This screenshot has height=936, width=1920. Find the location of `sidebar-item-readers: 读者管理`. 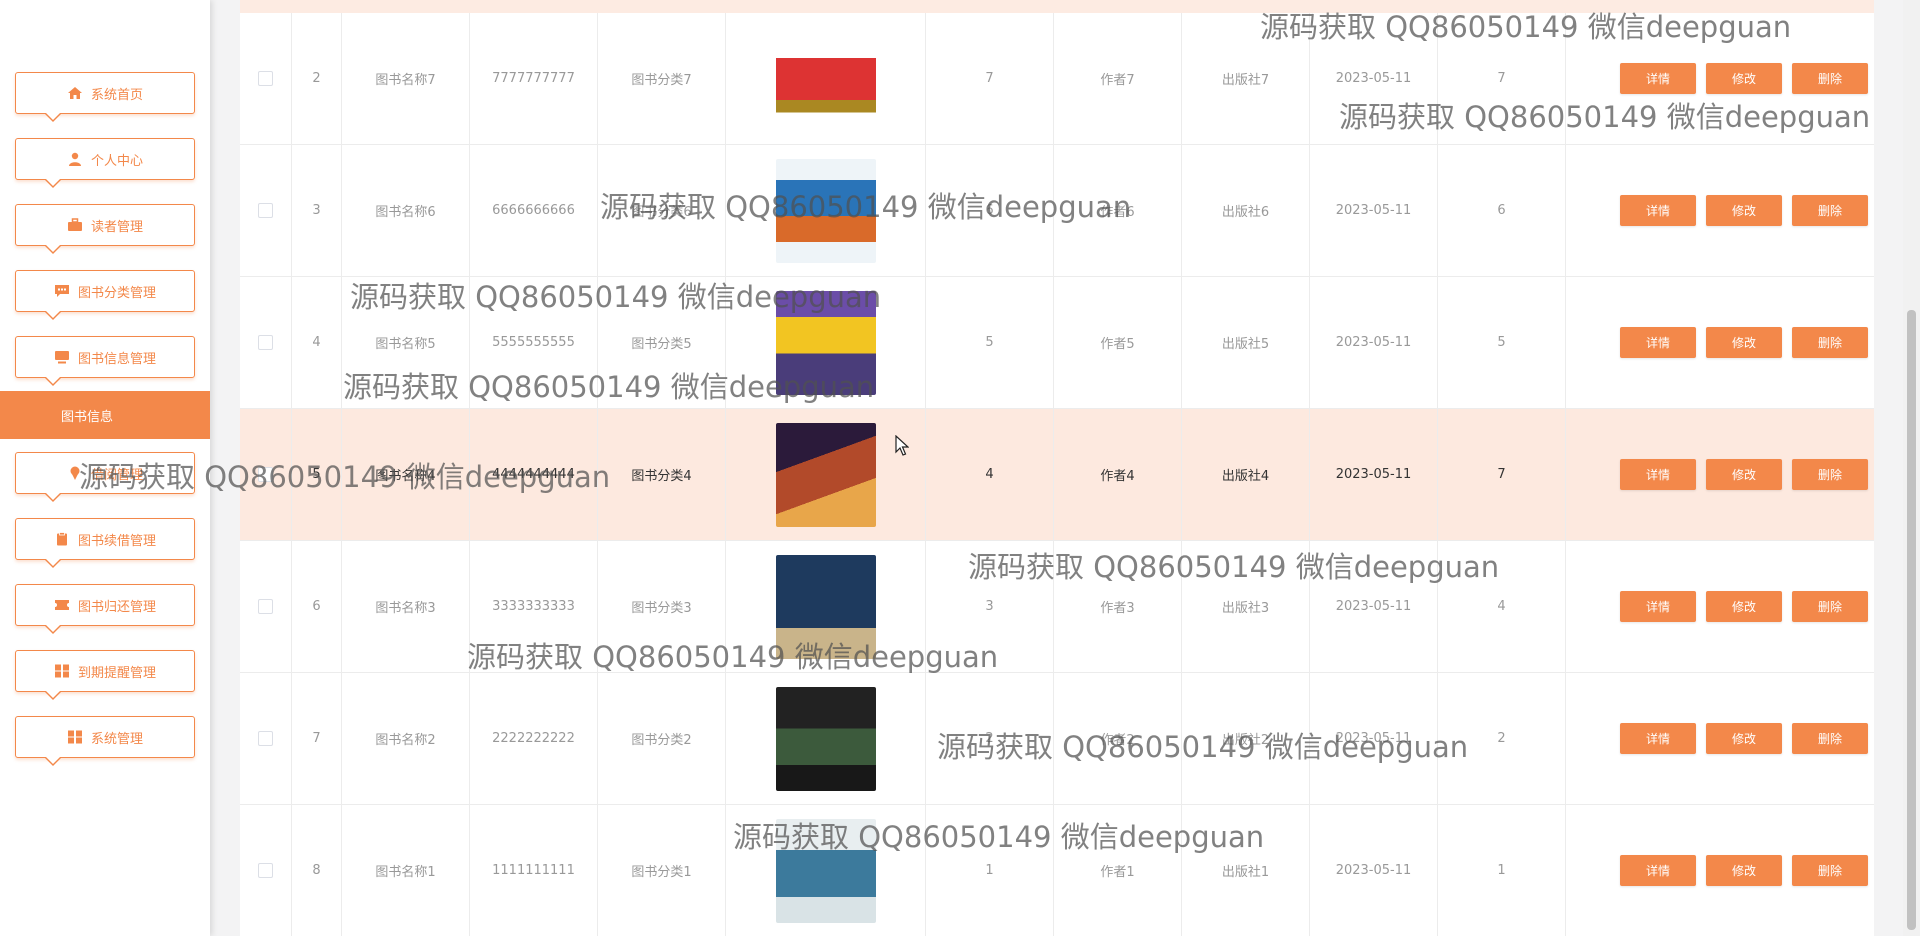

sidebar-item-readers: 读者管理 is located at coordinates (105, 229).